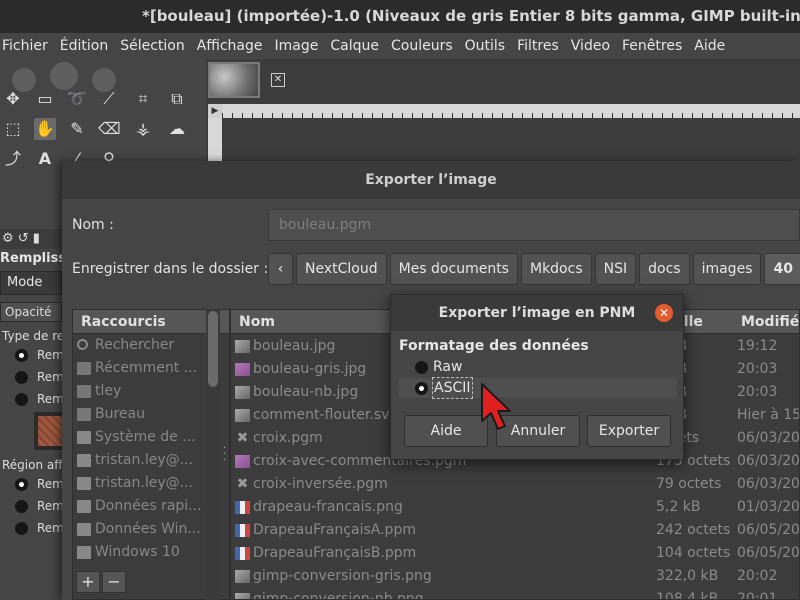  Describe the element at coordinates (687, 576) in the screenshot. I see `file-size: 322,0 kB` at that location.